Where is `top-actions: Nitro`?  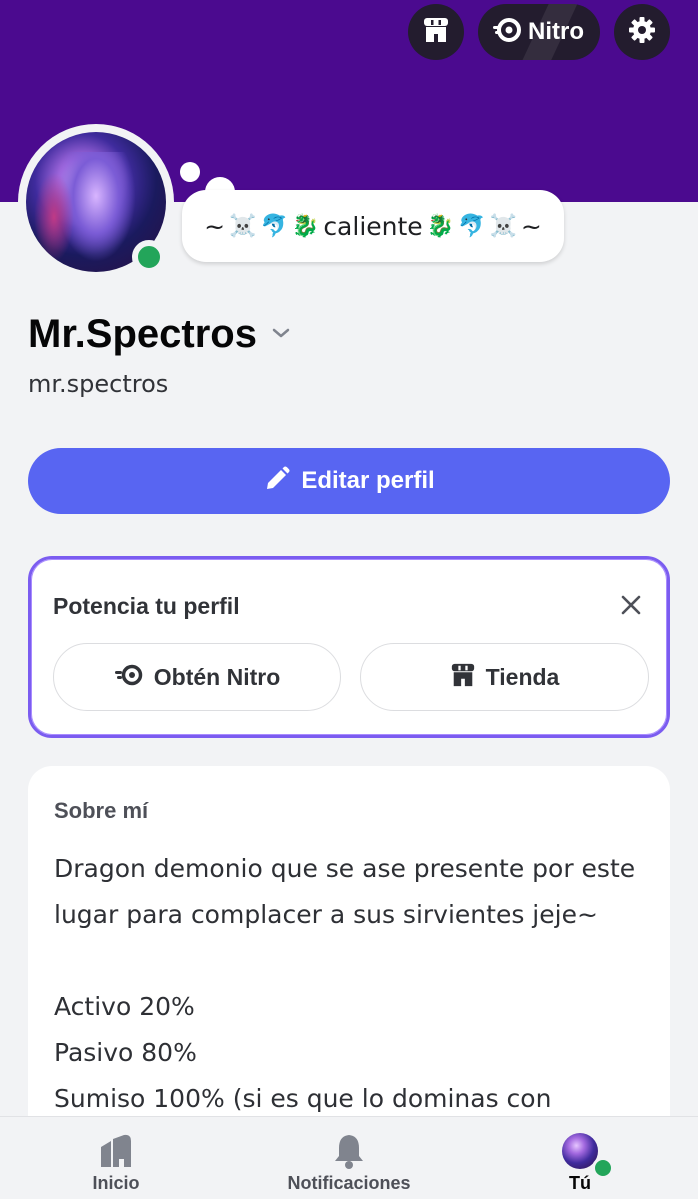 top-actions: Nitro is located at coordinates (539, 32).